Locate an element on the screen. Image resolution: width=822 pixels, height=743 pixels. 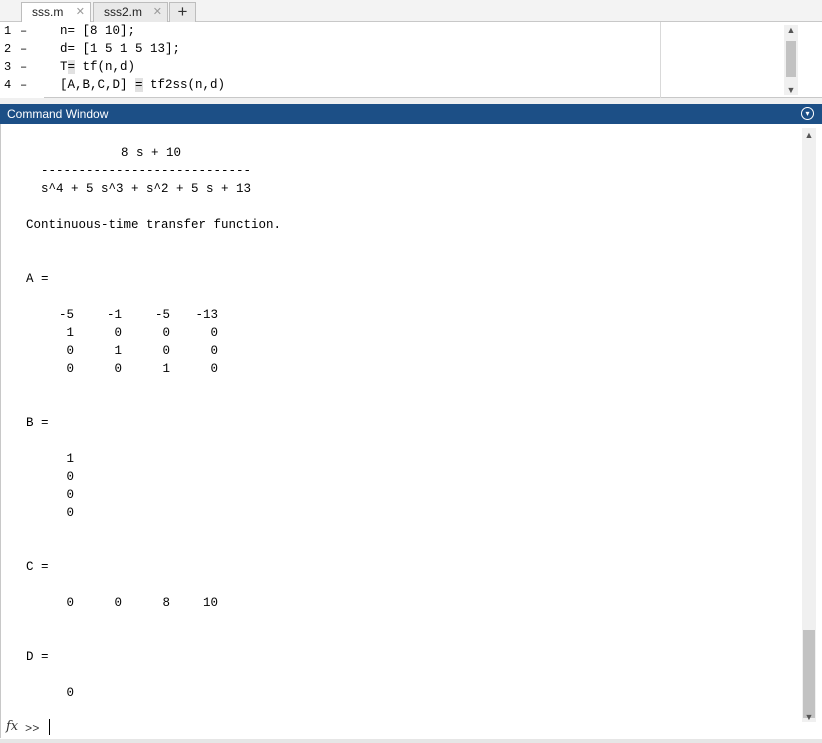
tf-description: Continuous-time transfer function. is located at coordinates (154, 225).